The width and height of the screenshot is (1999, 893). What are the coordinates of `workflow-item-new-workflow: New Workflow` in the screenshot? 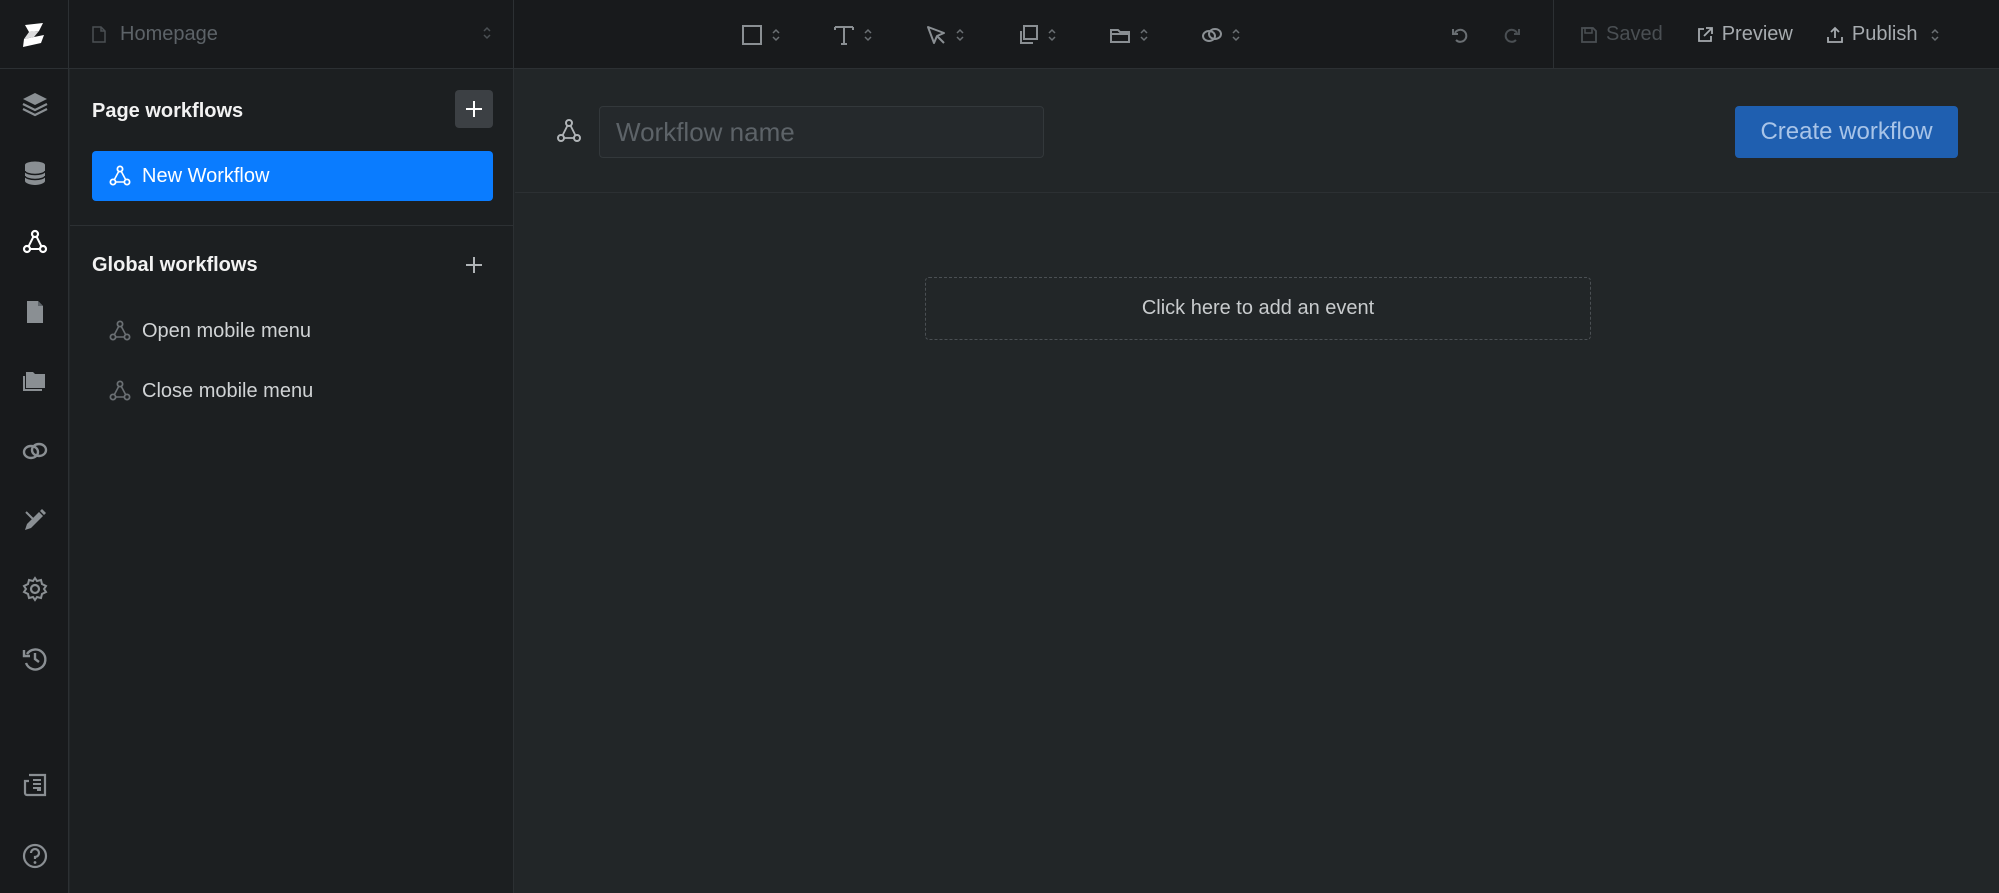 It's located at (292, 176).